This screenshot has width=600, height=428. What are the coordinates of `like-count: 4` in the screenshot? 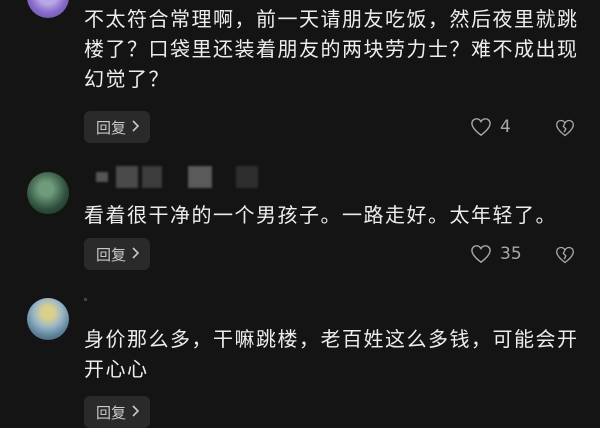 It's located at (505, 127).